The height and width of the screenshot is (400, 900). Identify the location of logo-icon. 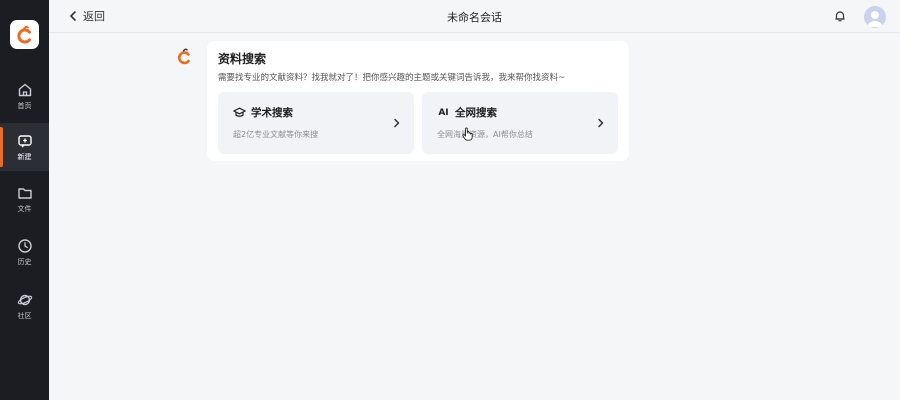
(23, 34).